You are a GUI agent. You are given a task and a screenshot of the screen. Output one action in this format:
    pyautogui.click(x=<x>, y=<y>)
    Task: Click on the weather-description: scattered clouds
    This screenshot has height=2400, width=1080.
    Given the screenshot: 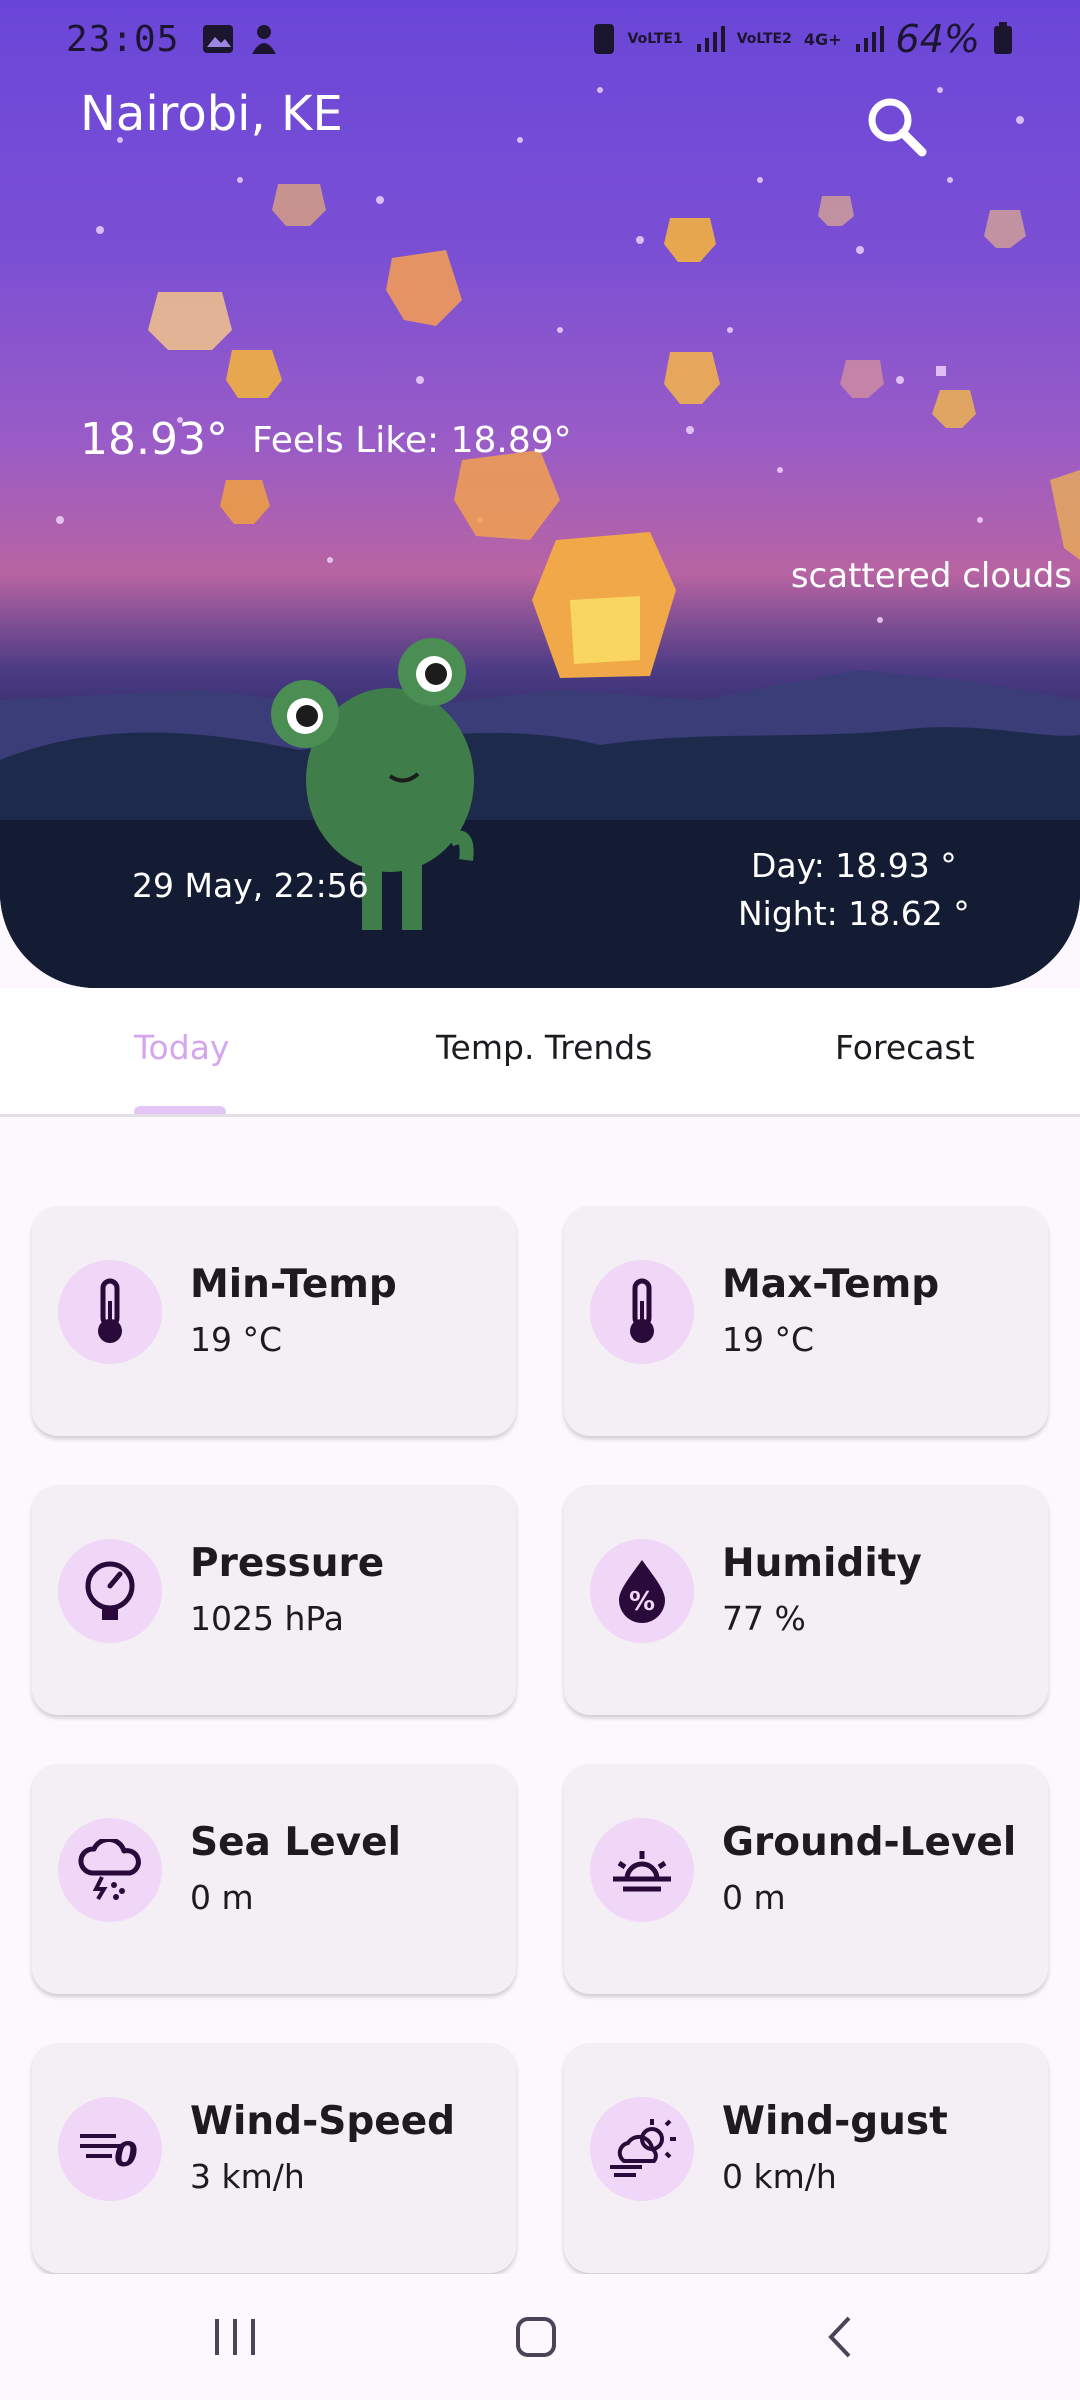 What is the action you would take?
    pyautogui.click(x=931, y=576)
    